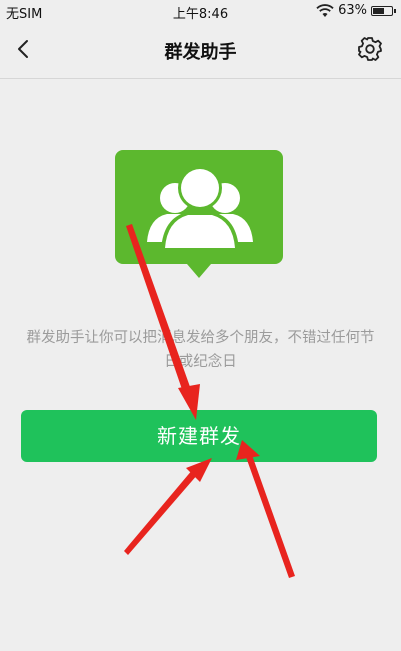 Image resolution: width=401 pixels, height=651 pixels. I want to click on battery-icon, so click(383, 10).